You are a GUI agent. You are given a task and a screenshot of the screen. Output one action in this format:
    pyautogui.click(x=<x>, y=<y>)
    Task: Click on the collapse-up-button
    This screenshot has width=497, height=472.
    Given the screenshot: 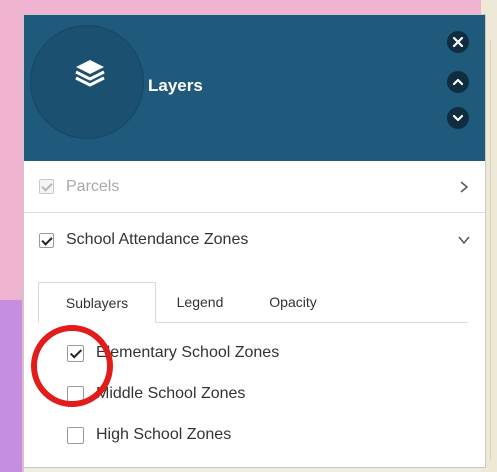 What is the action you would take?
    pyautogui.click(x=458, y=82)
    